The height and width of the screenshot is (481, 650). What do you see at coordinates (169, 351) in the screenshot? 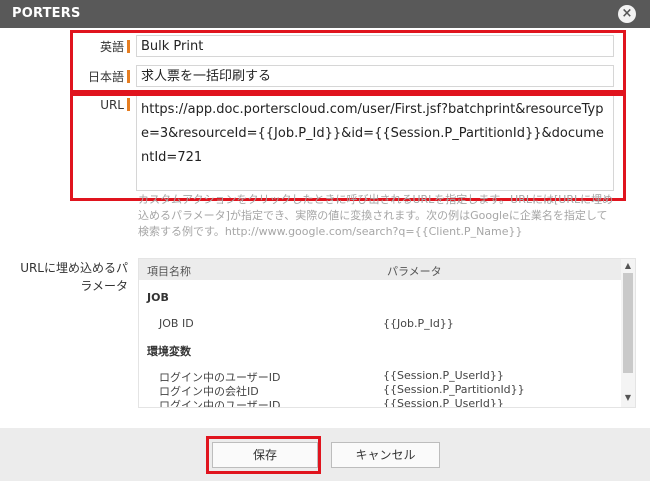
I see `group-title-env: 環境変数` at bounding box center [169, 351].